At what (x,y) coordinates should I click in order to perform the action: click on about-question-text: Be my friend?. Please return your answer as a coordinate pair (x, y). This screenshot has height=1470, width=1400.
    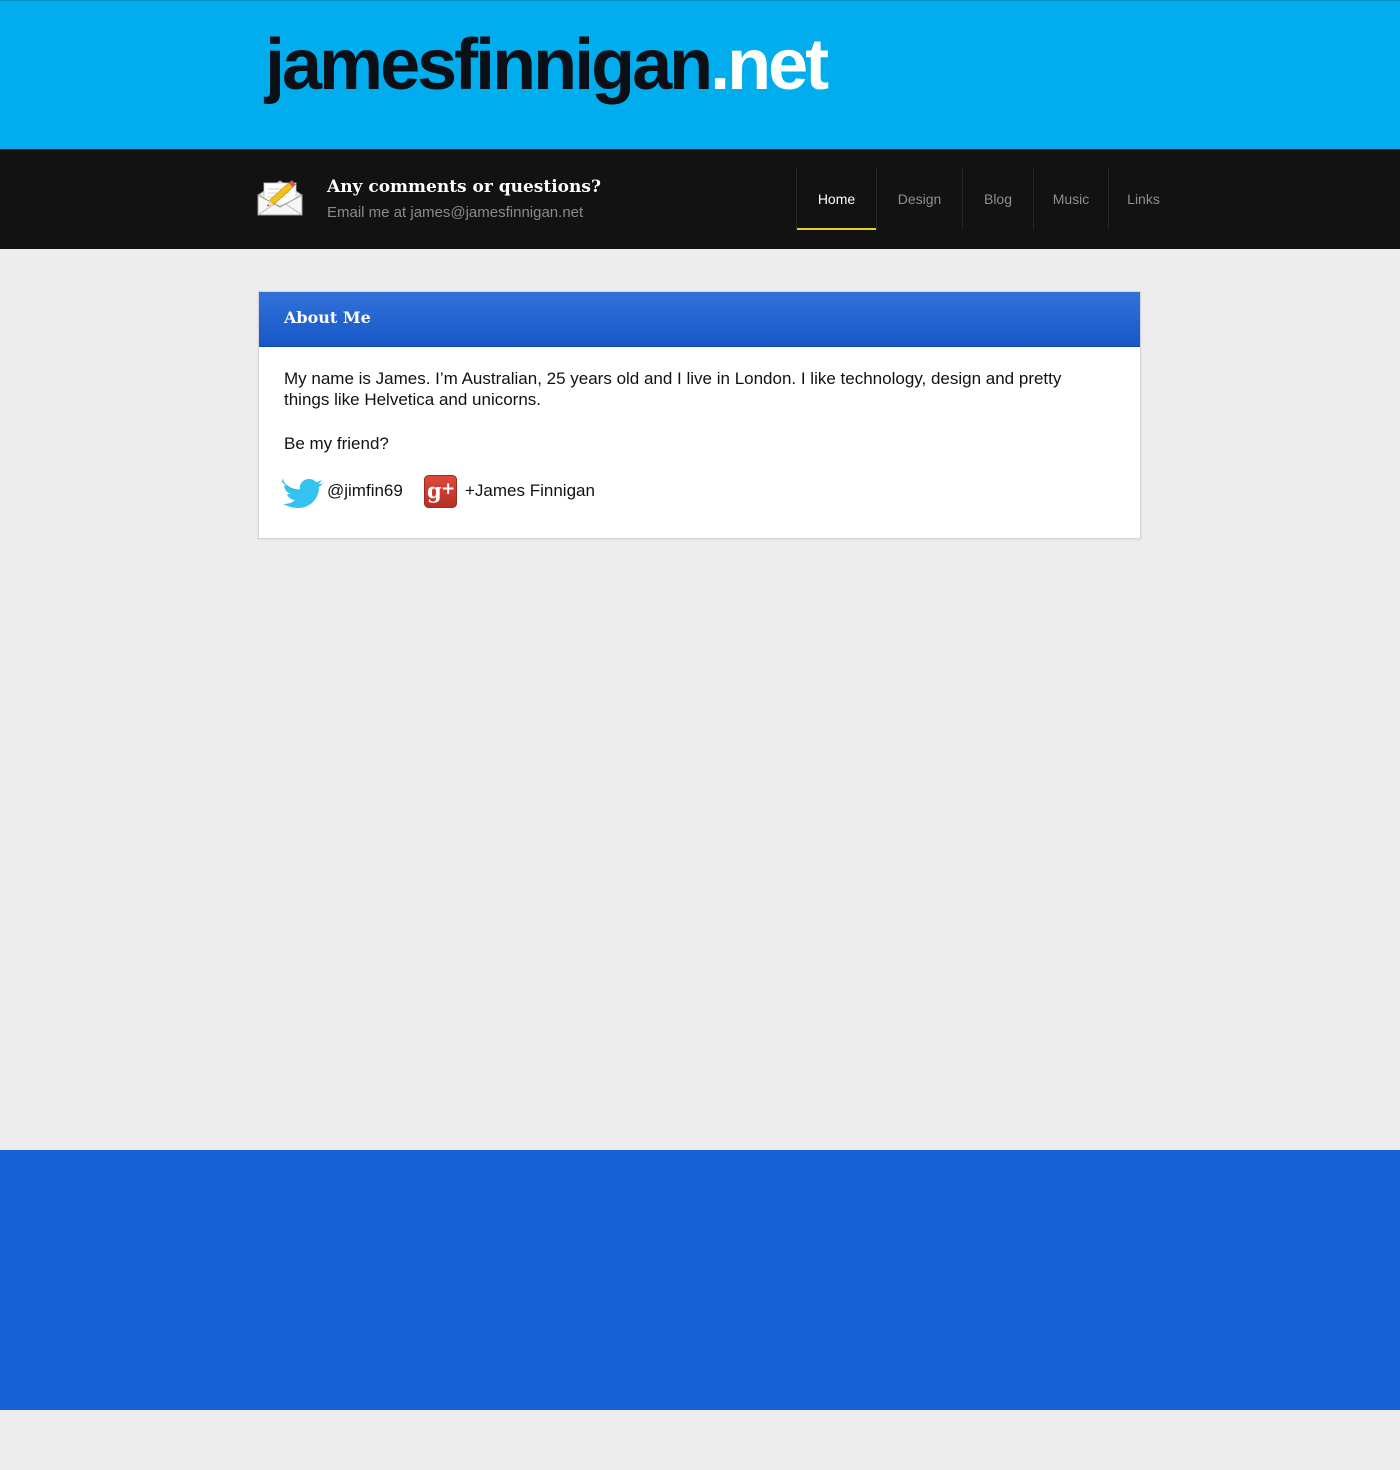
    Looking at the image, I should click on (336, 443).